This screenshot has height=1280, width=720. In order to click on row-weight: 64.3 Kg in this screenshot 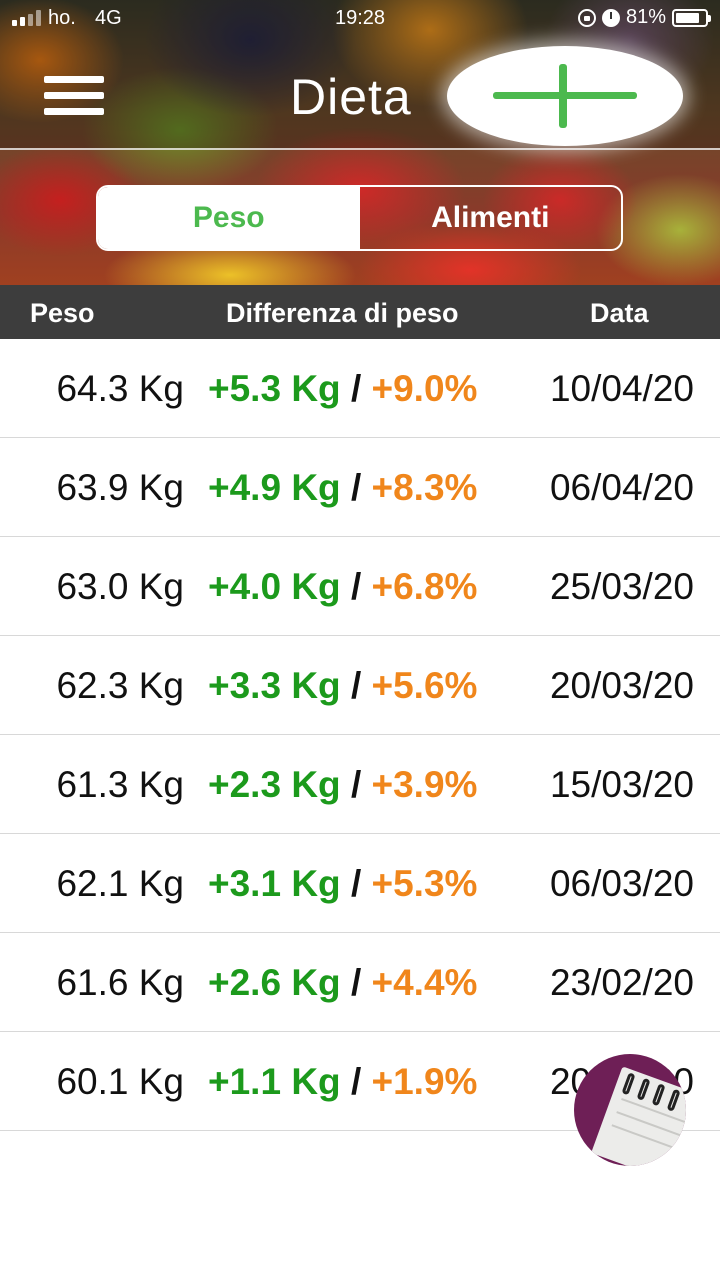, I will do `click(120, 388)`.